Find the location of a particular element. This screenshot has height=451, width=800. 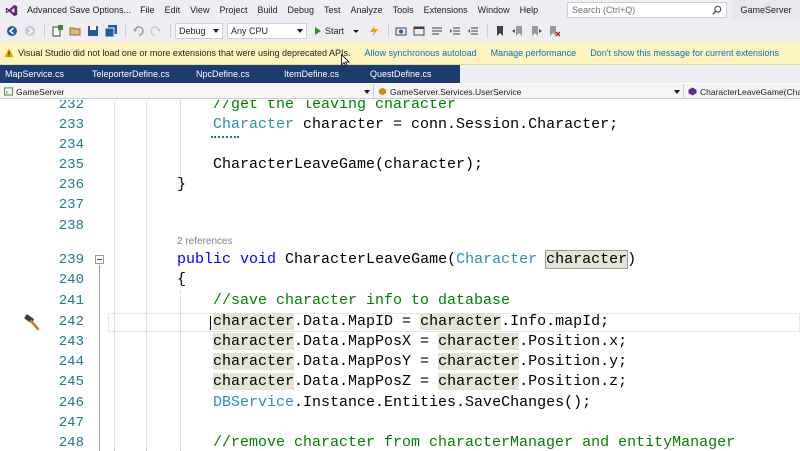

forward-arrow-icon is located at coordinates (30, 31).